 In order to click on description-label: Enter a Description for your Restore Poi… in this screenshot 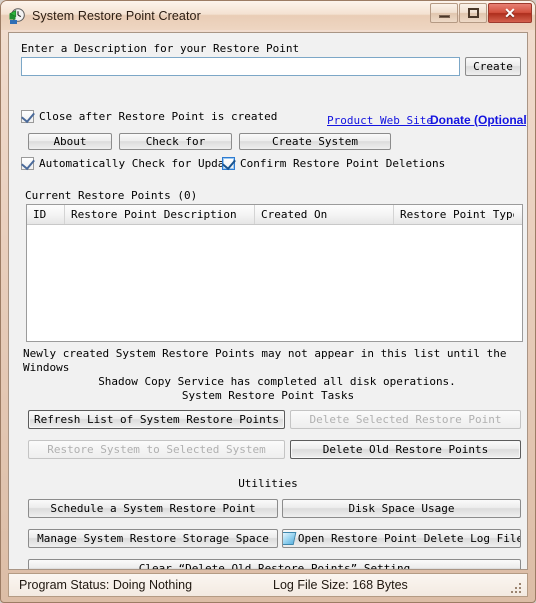, I will do `click(160, 48)`.